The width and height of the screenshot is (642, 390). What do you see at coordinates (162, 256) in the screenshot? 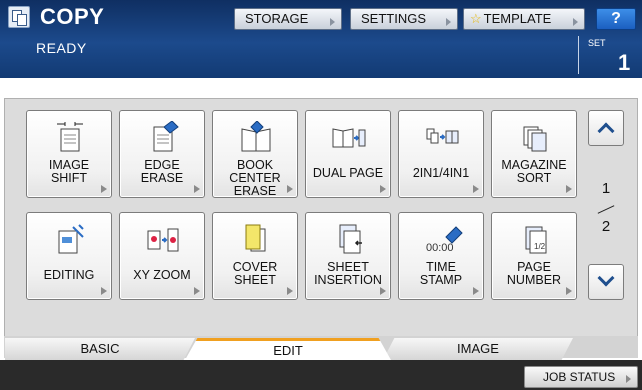
I see `xy-zoom-button: XY ZOOM` at bounding box center [162, 256].